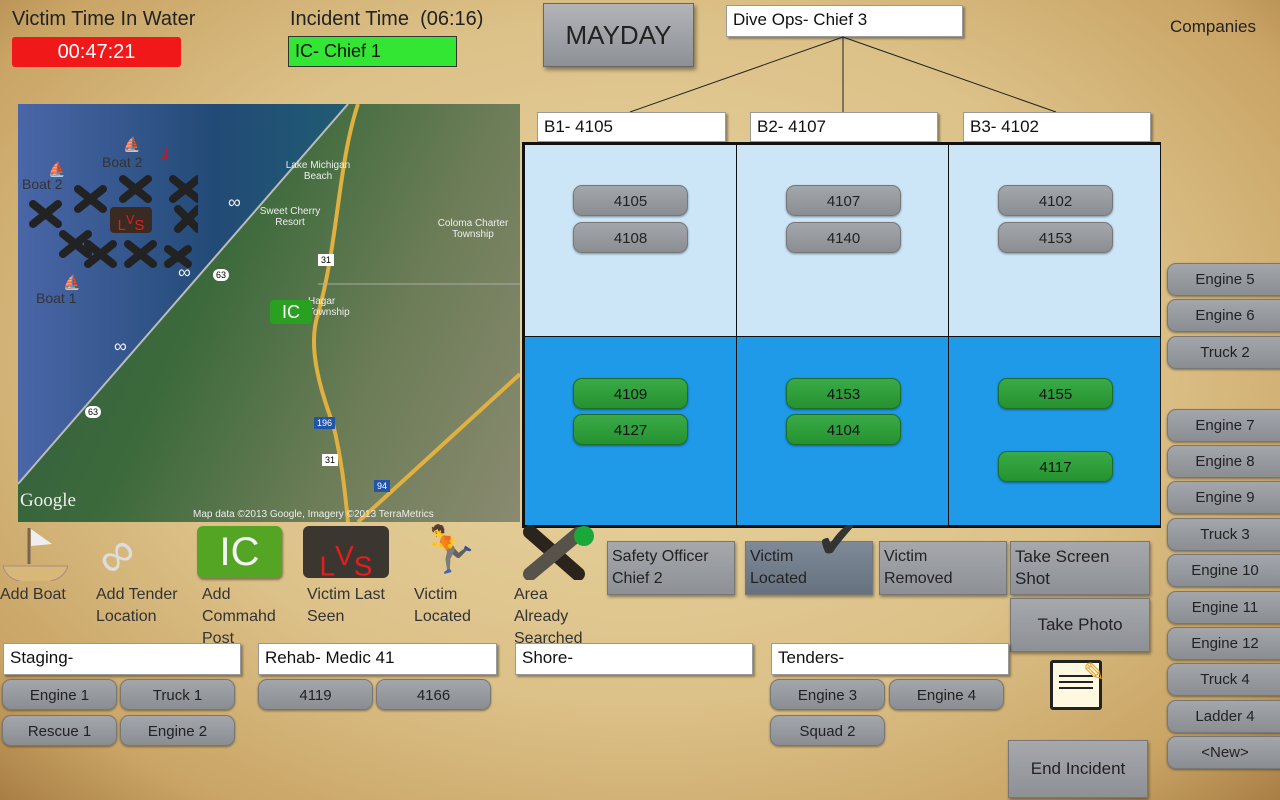  What do you see at coordinates (1223, 461) in the screenshot?
I see `company-item: Engine 8` at bounding box center [1223, 461].